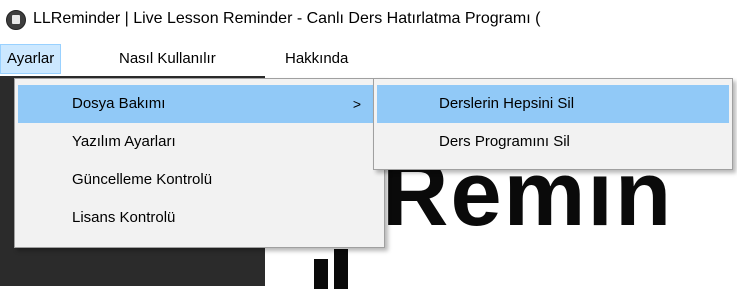  What do you see at coordinates (16, 20) in the screenshot?
I see `app-icon` at bounding box center [16, 20].